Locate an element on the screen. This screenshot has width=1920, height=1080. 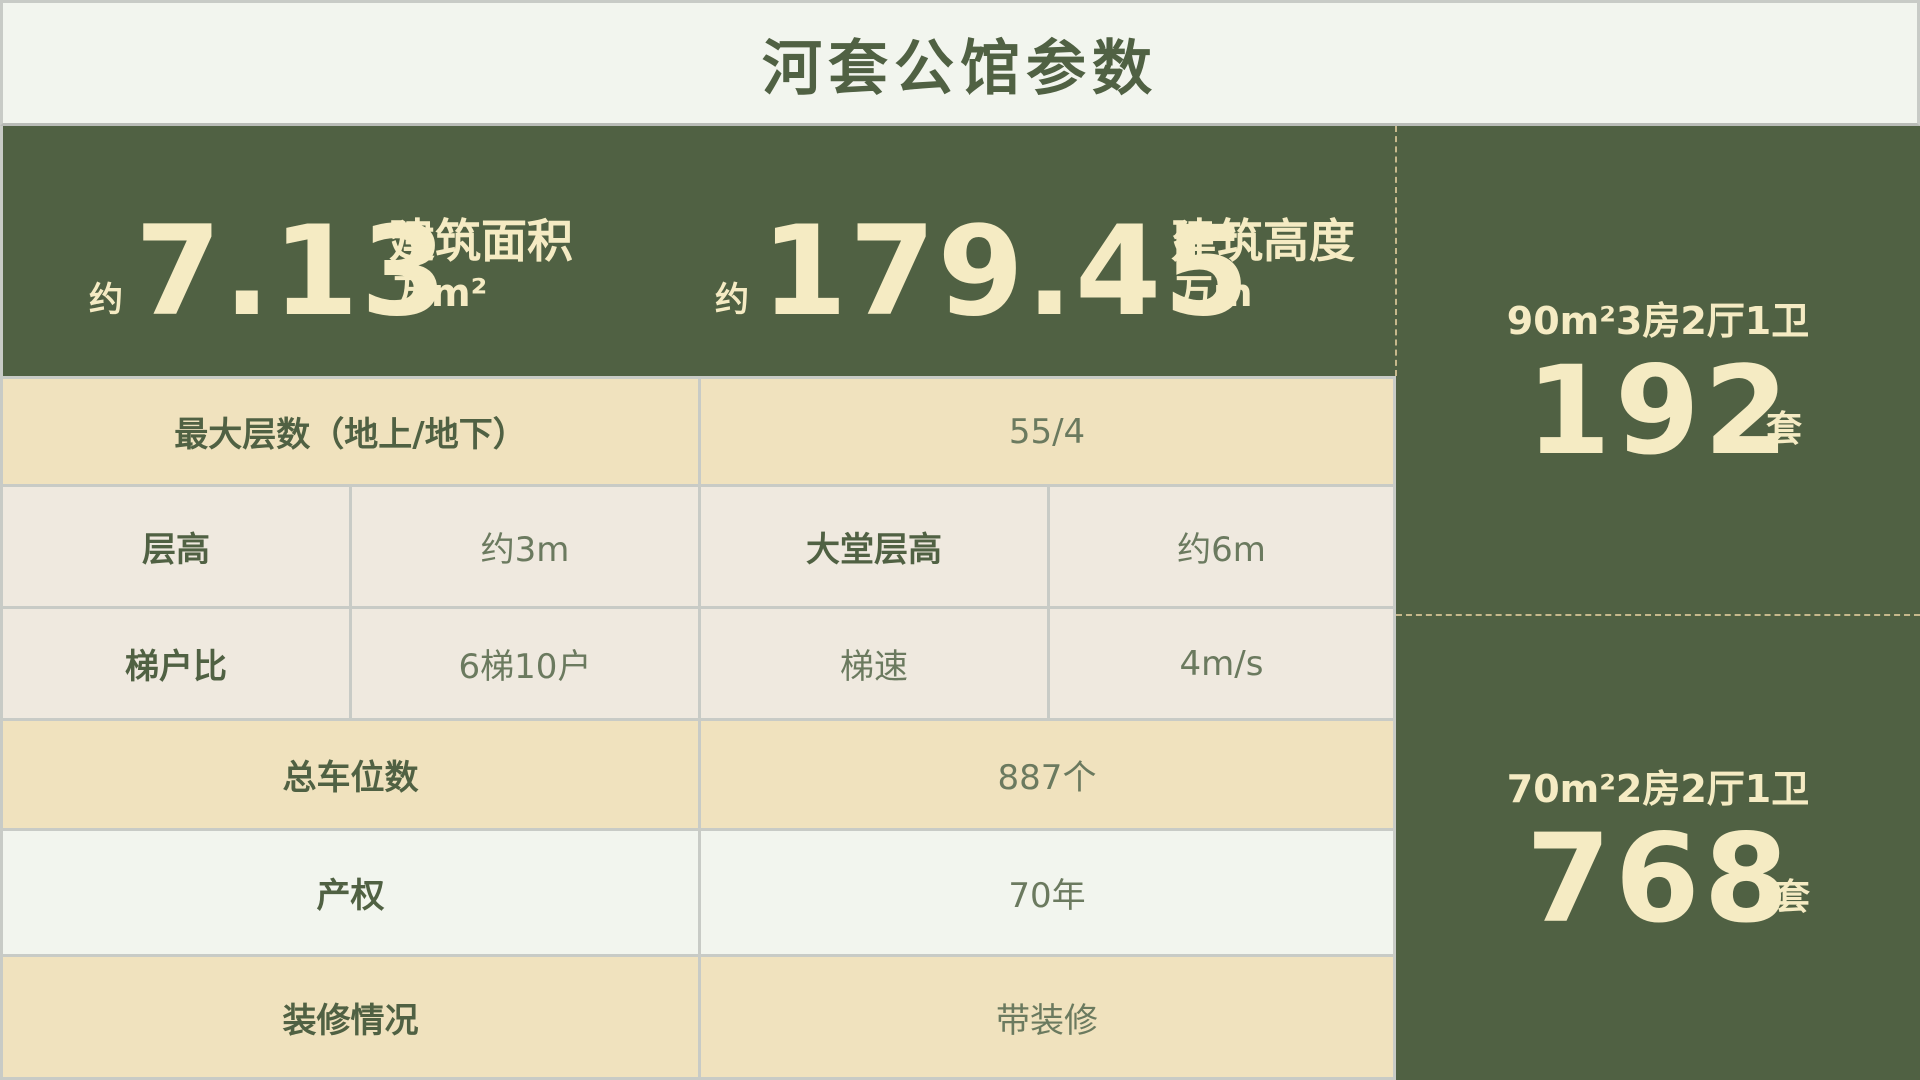
title-bar: 河套公馆参数 is located at coordinates (960, 63).